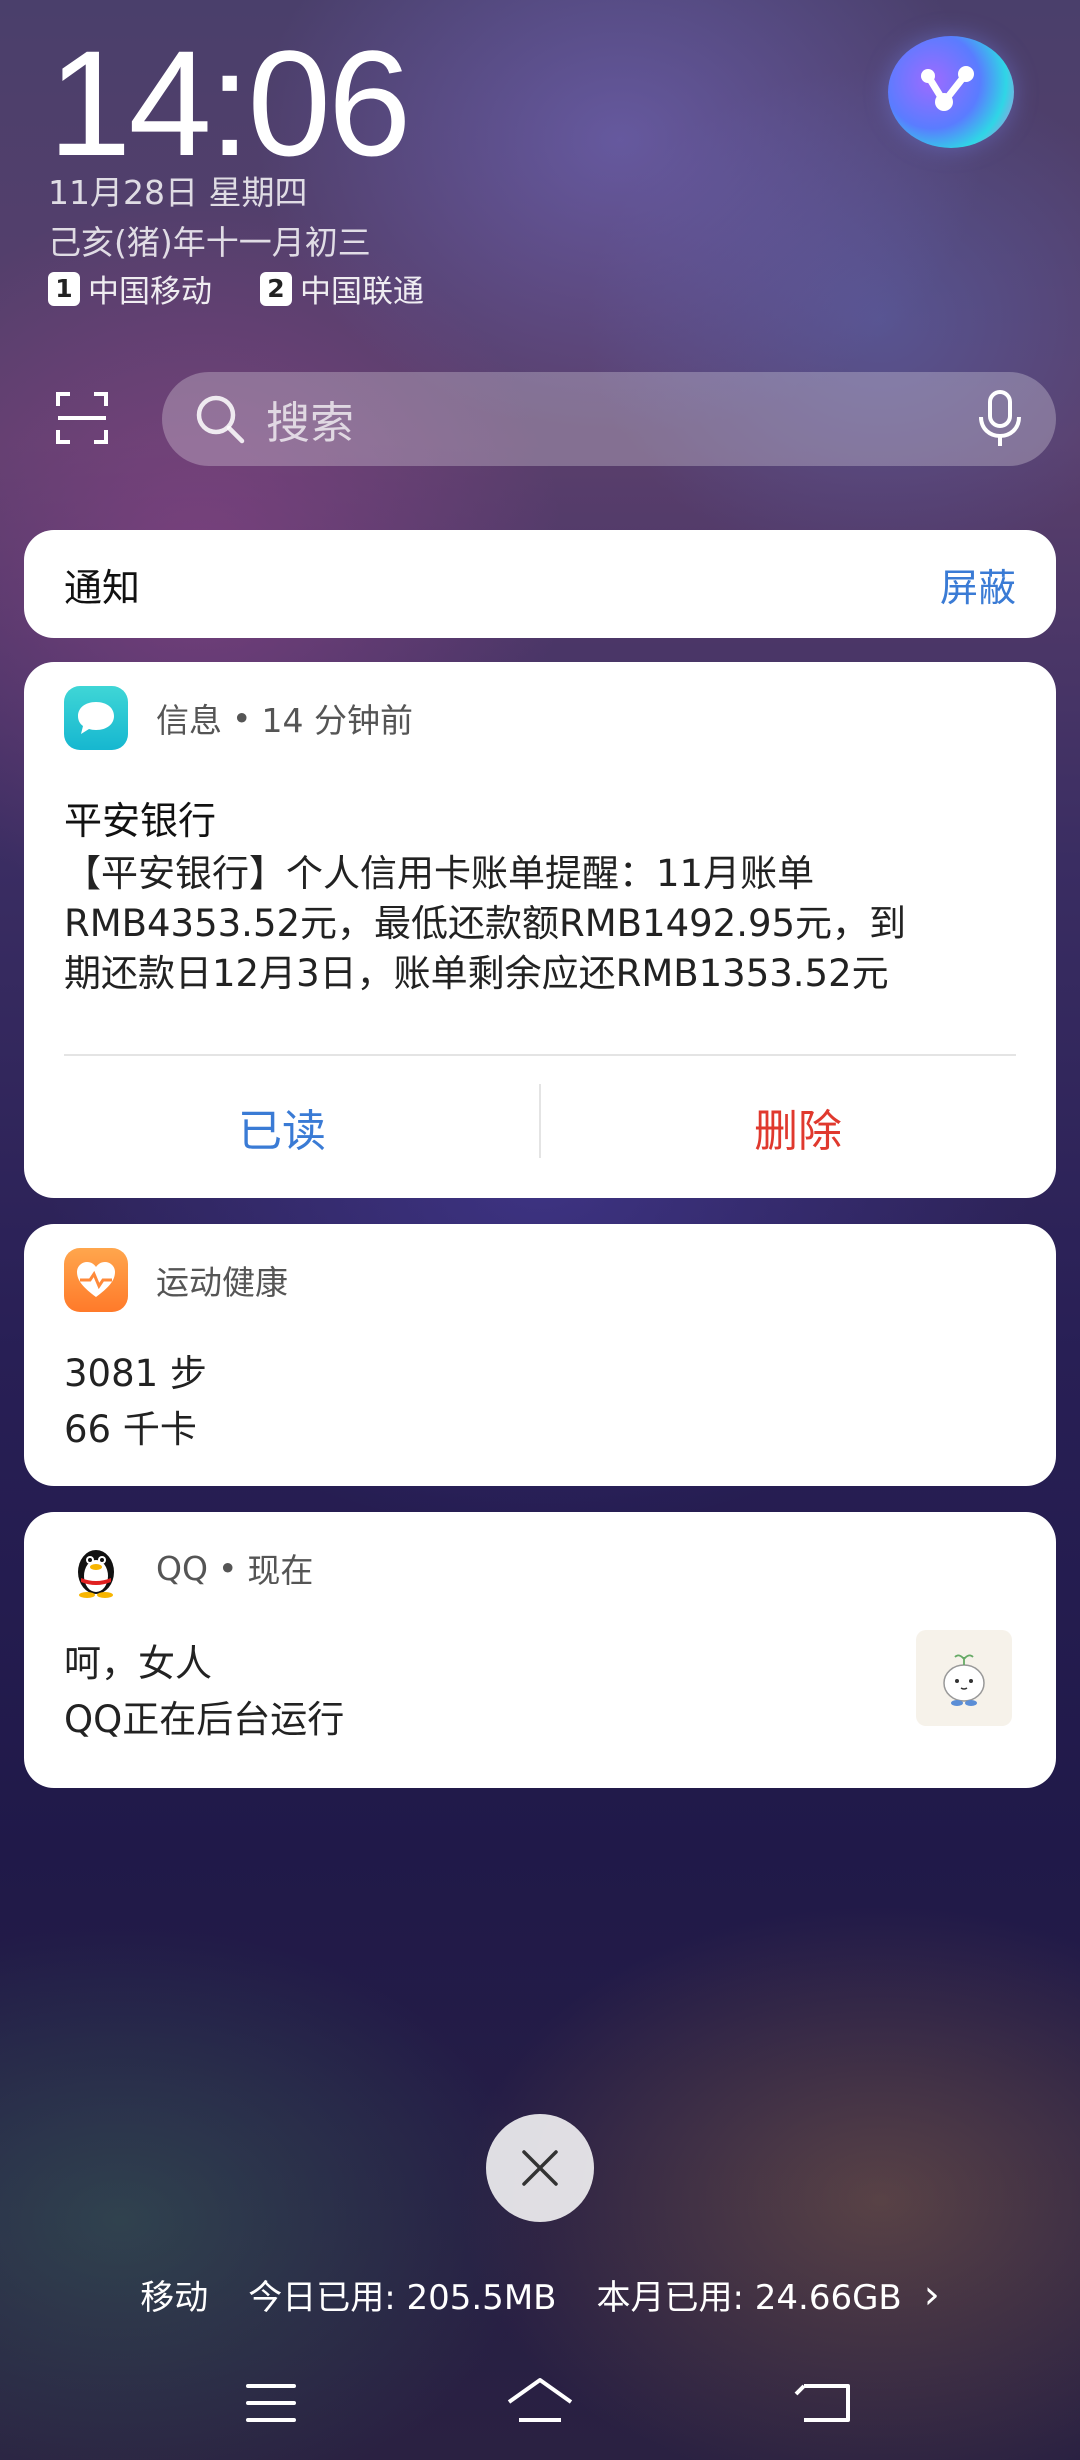  Describe the element at coordinates (540, 1355) in the screenshot. I see `health-notification-card: 运动健康 3081 步 66 千卡` at that location.